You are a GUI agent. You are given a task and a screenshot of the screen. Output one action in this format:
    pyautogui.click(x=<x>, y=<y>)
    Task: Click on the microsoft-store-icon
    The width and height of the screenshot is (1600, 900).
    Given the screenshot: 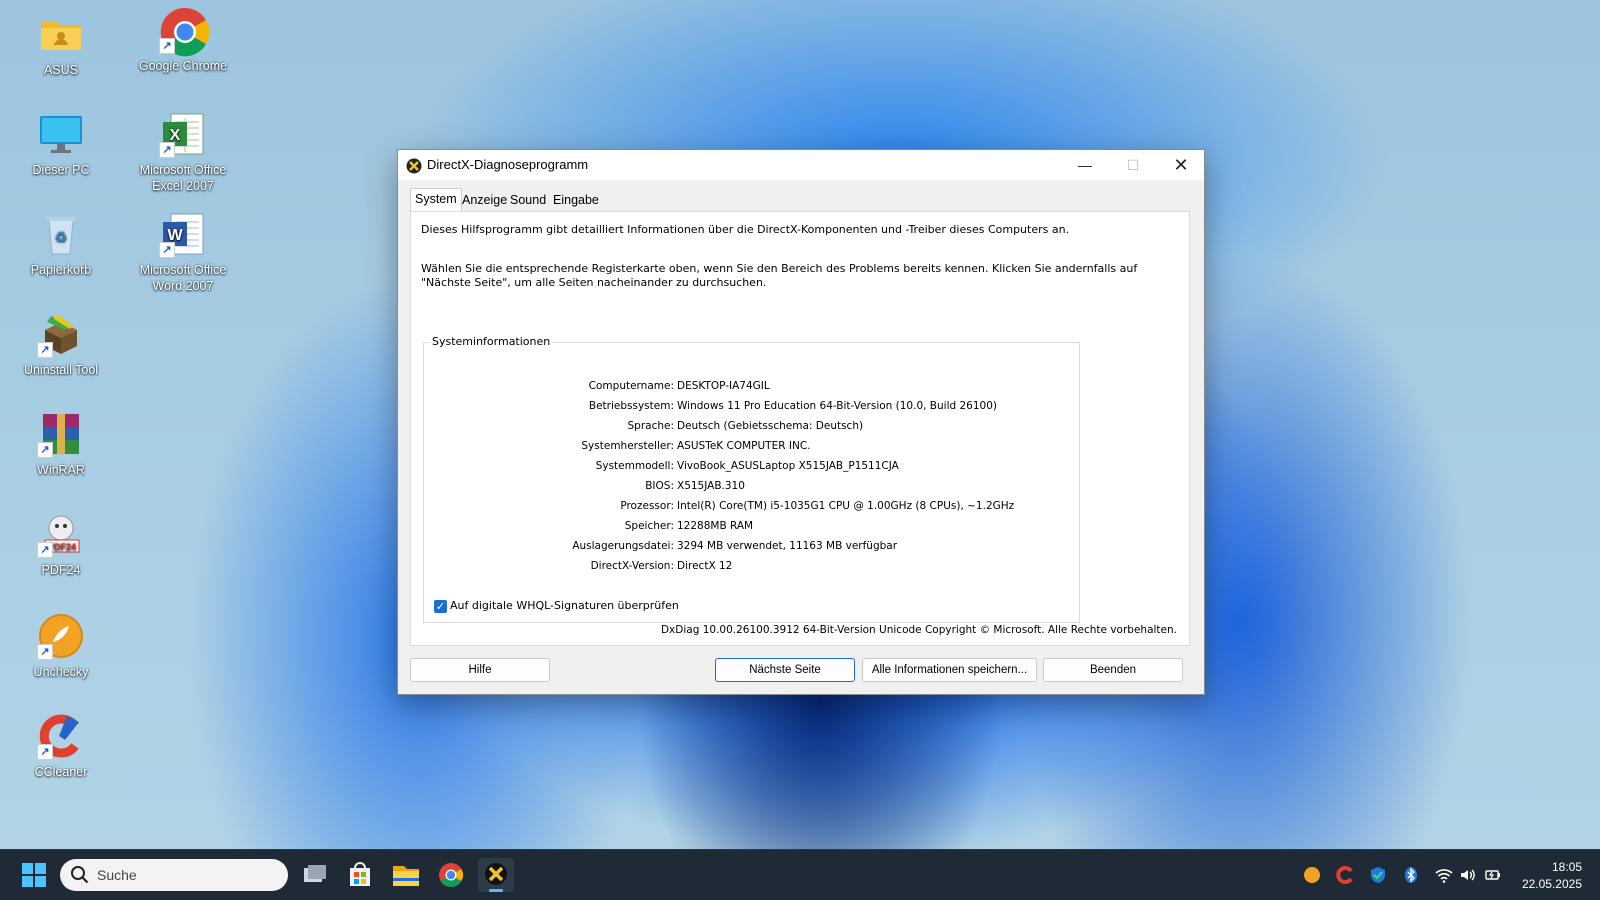 What is the action you would take?
    pyautogui.click(x=360, y=875)
    